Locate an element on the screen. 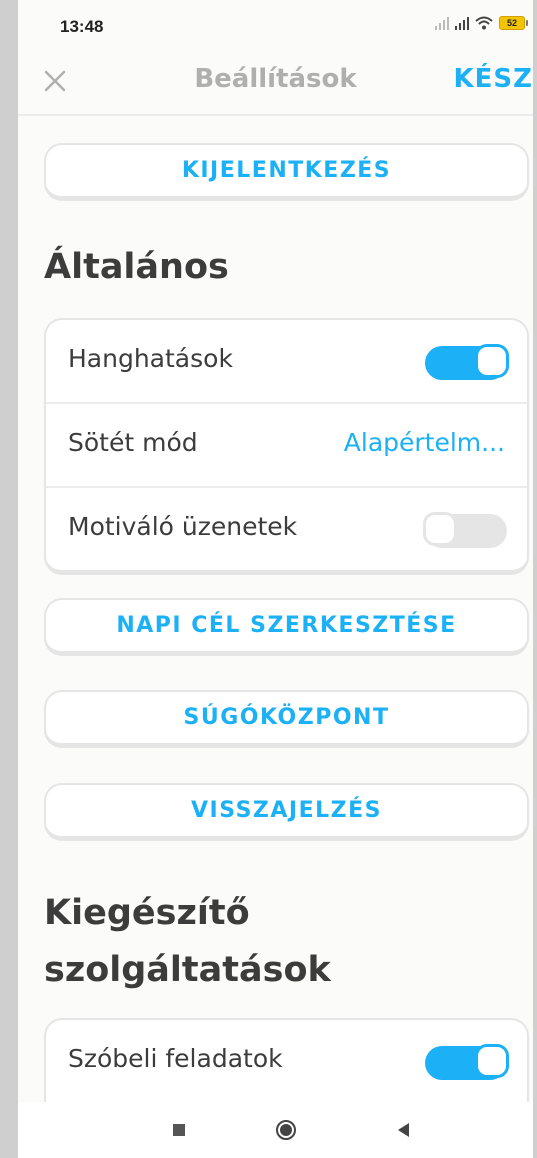  system-navigation-bar is located at coordinates (275, 1130).